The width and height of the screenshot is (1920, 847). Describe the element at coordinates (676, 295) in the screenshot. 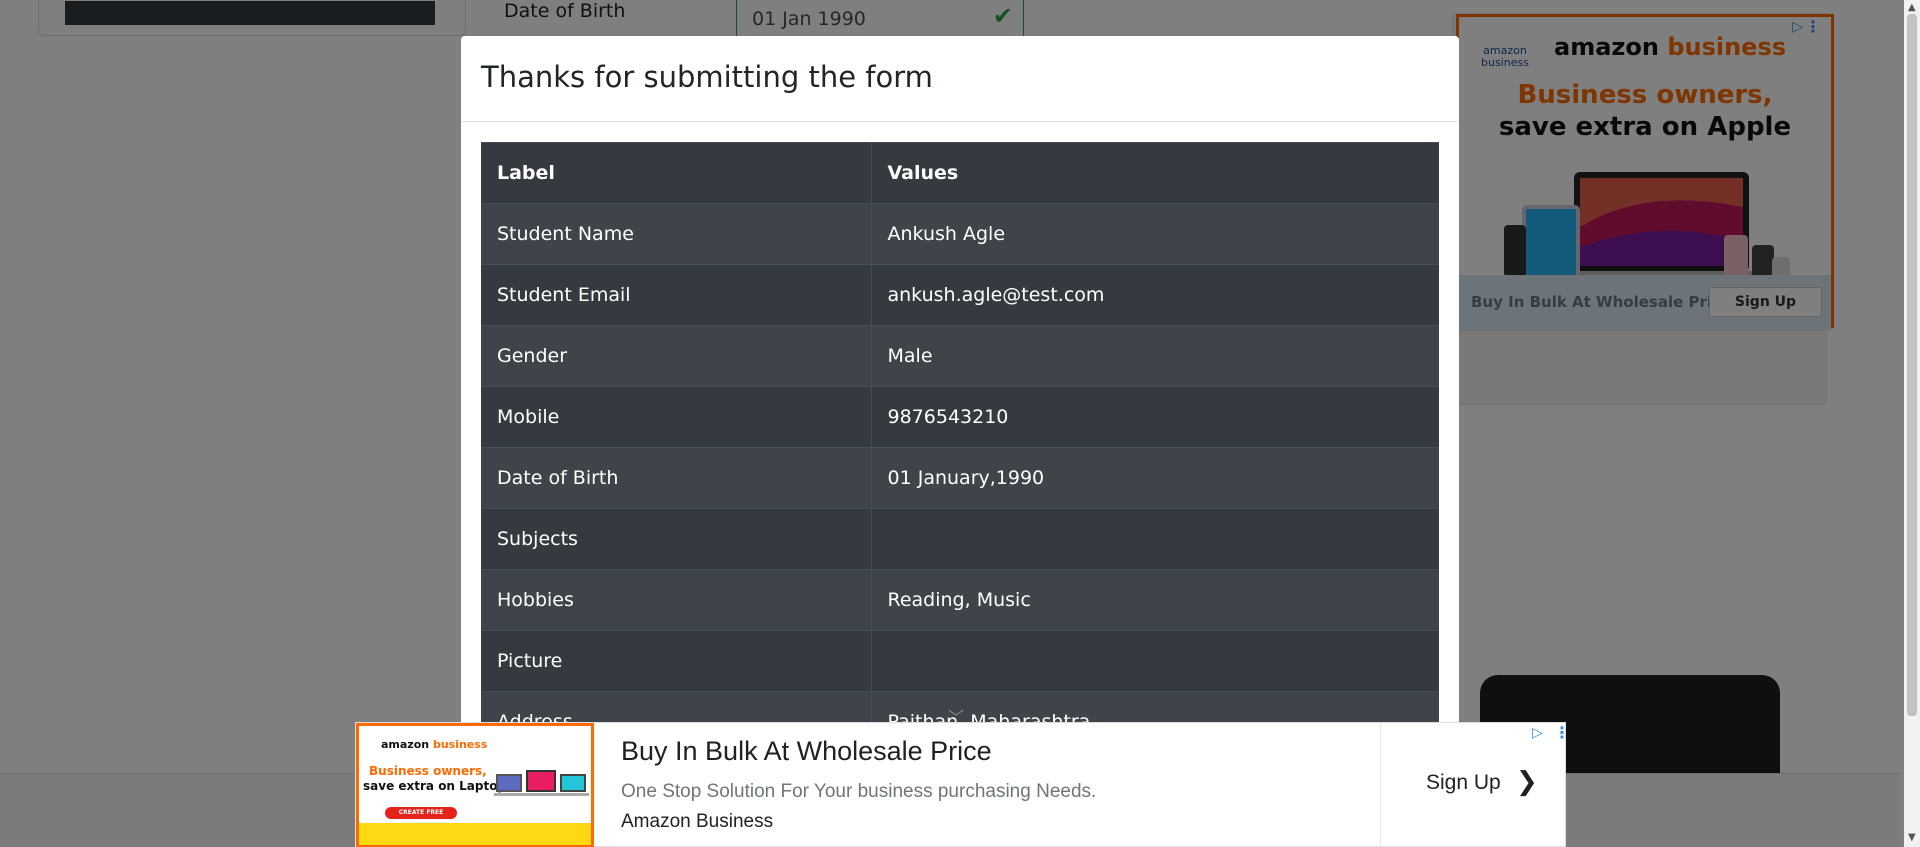

I see `row-label: Student Email` at that location.